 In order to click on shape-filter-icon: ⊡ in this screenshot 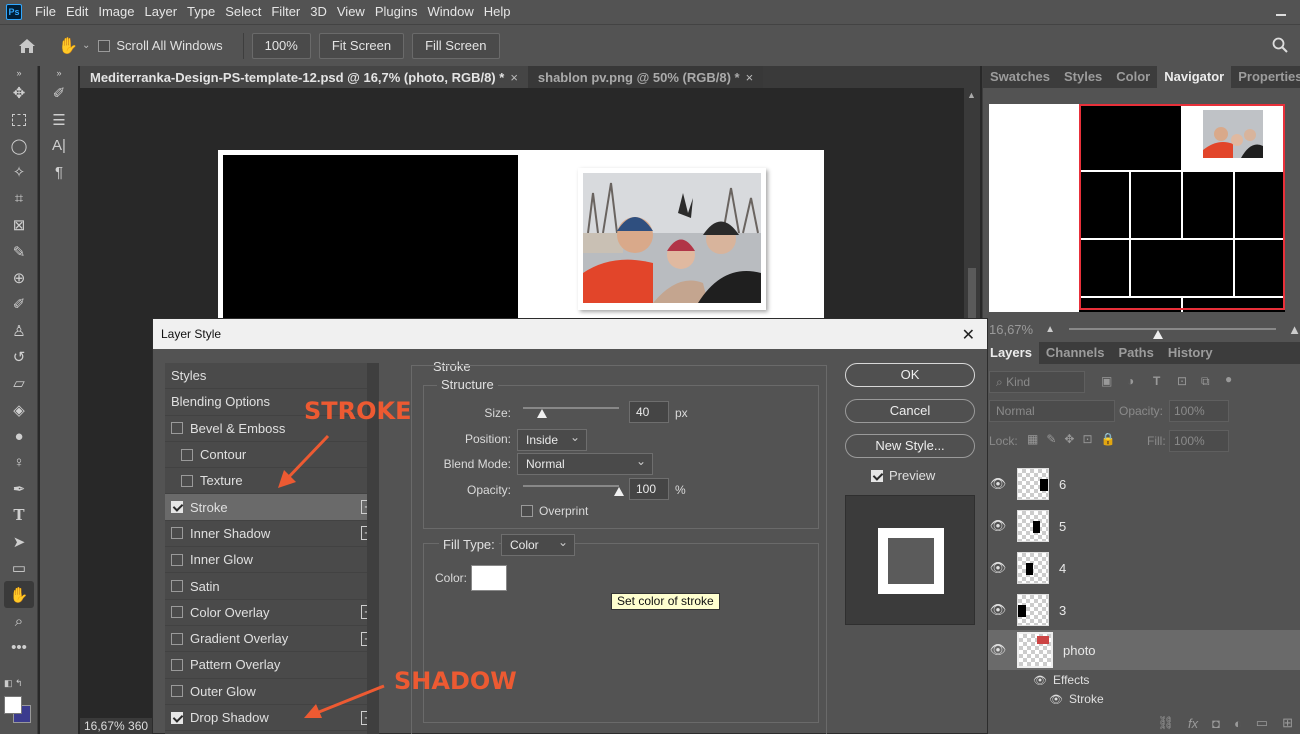, I will do `click(1182, 381)`.